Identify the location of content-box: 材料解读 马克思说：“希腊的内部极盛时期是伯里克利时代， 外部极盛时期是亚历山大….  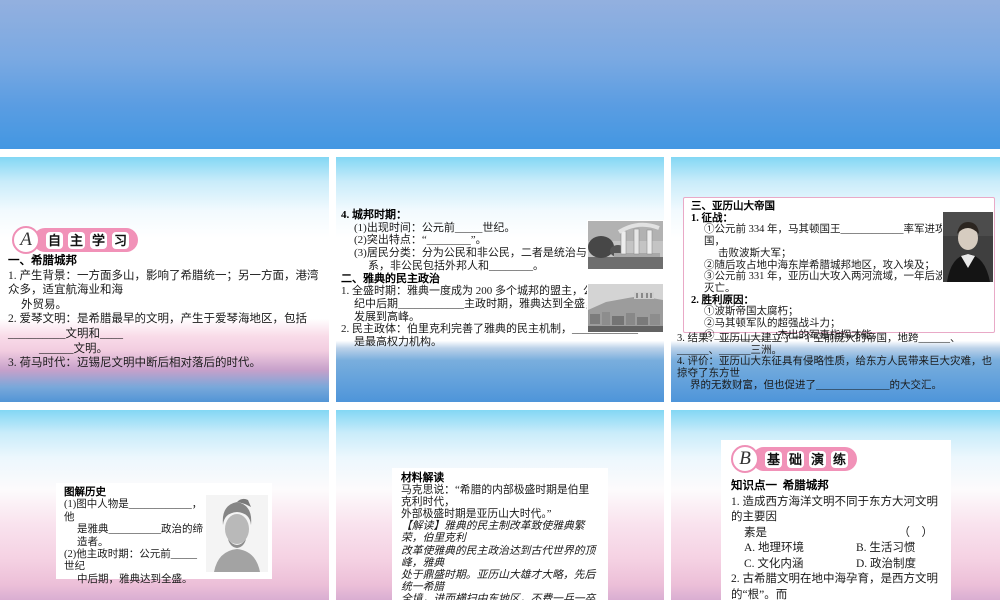
(500, 534).